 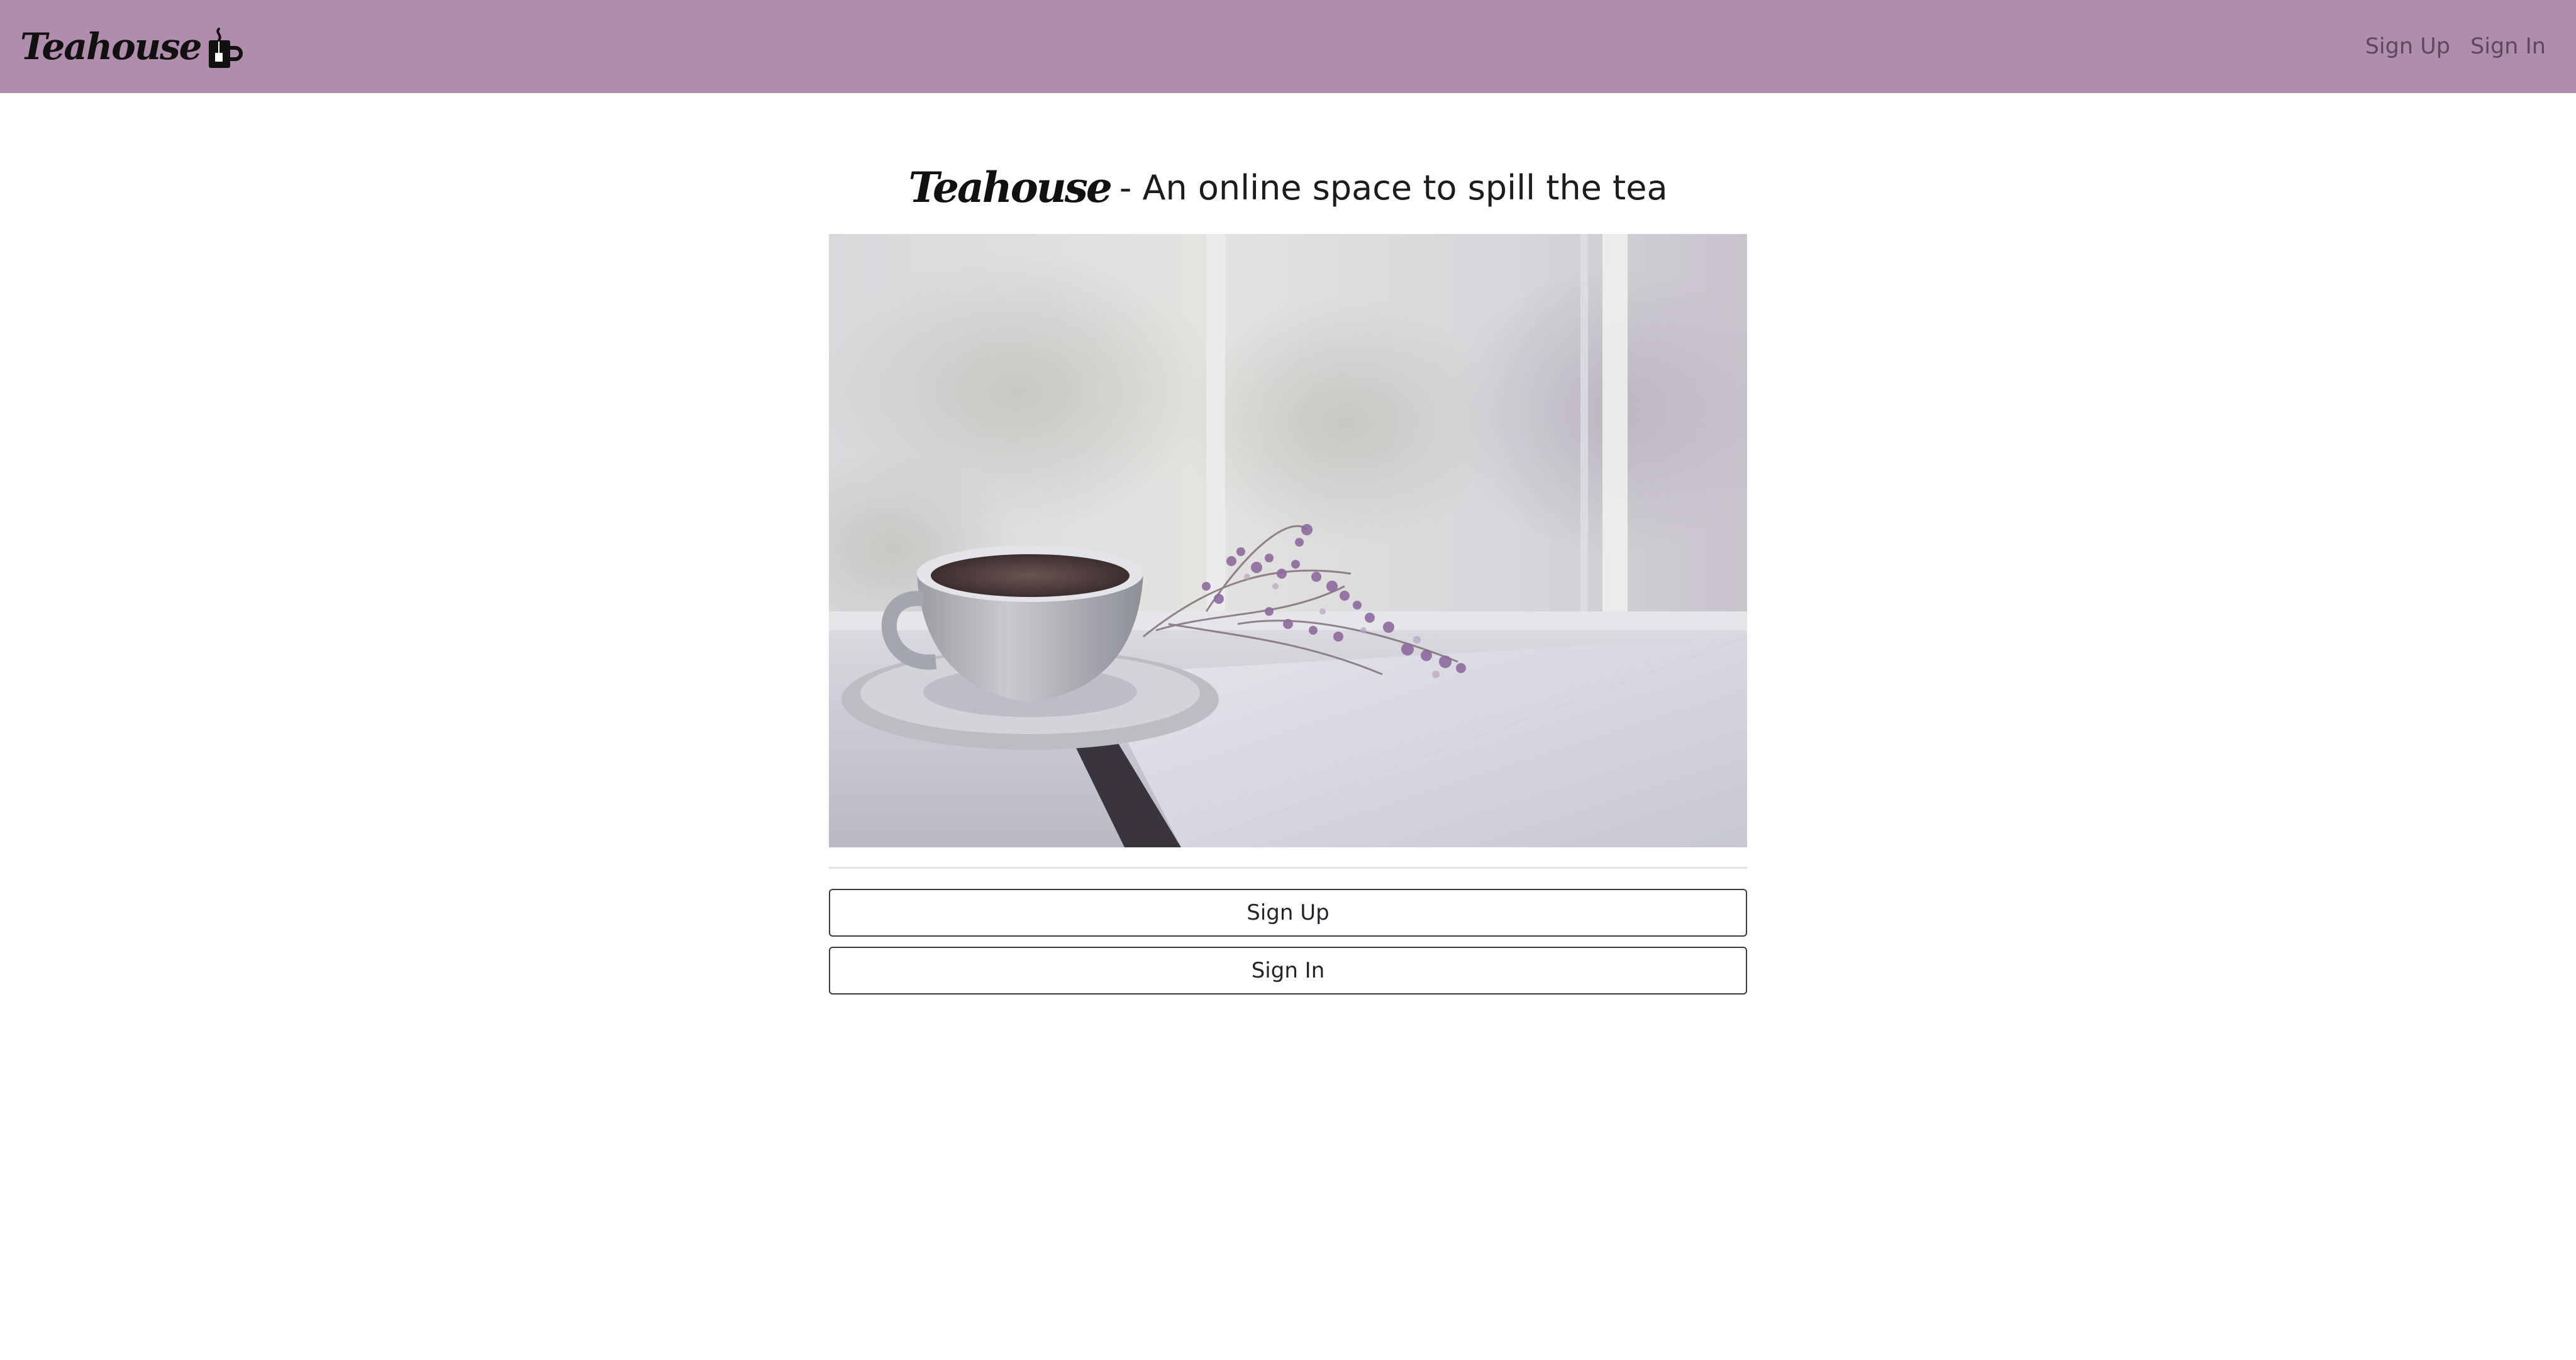 What do you see at coordinates (1288, 971) in the screenshot?
I see `sign-in-button: Sign In` at bounding box center [1288, 971].